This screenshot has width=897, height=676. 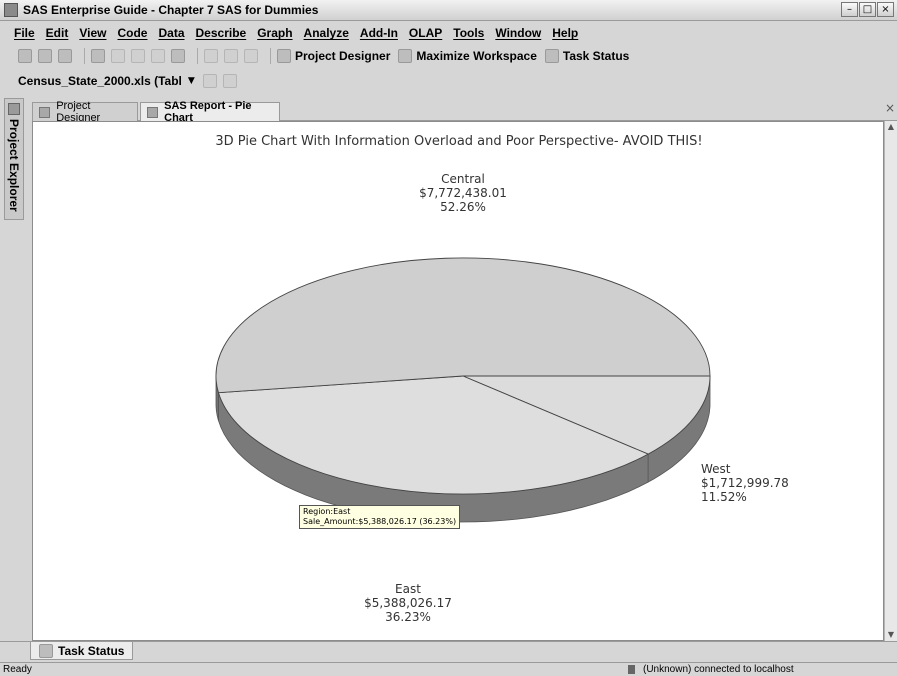 I want to click on task-status-tab: Task Status, so click(x=82, y=651).